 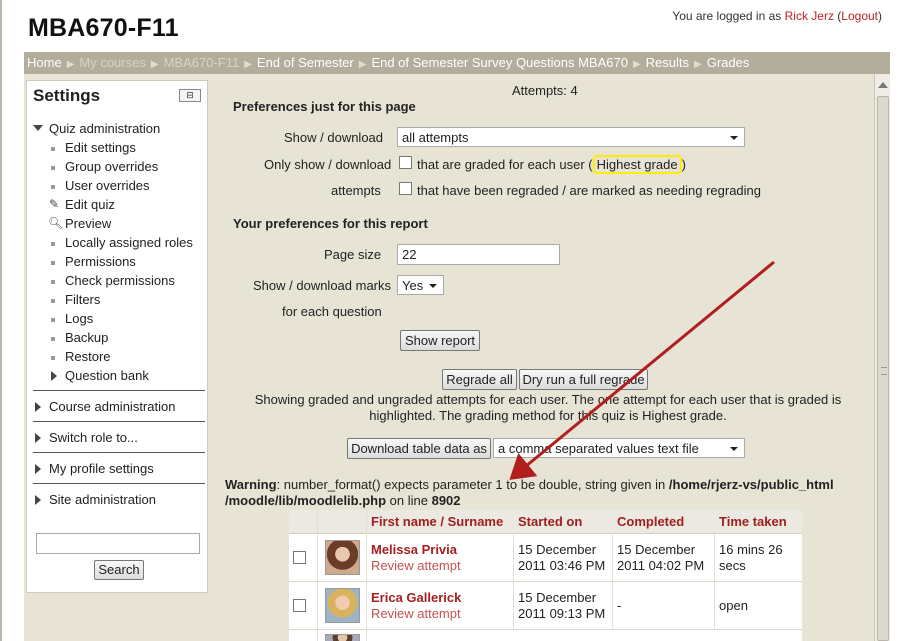 I want to click on marks-value: Yes, so click(x=413, y=285).